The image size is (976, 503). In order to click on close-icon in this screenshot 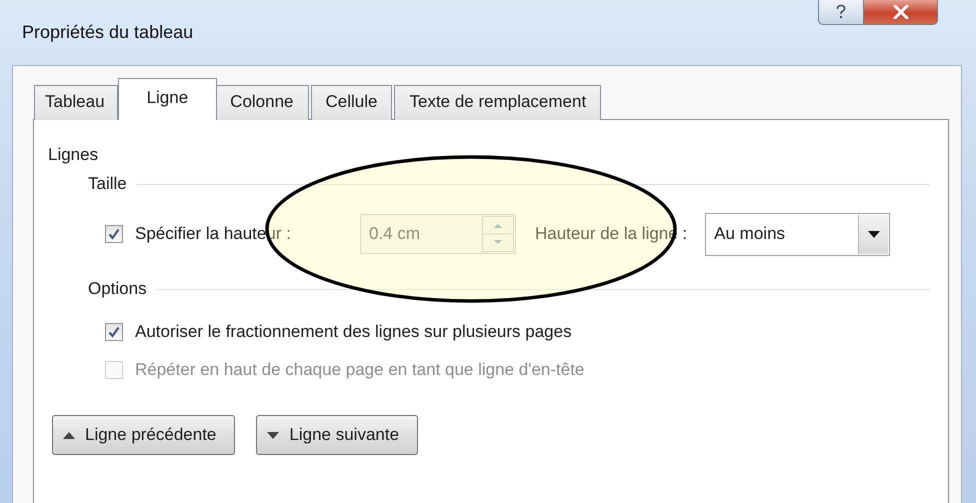, I will do `click(900, 12)`.